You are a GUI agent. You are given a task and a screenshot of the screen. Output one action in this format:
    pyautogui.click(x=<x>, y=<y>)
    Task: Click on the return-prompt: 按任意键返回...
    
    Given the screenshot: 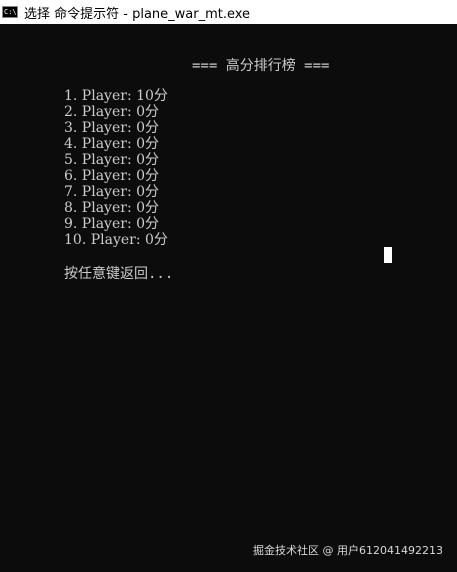 What is the action you would take?
    pyautogui.click(x=119, y=274)
    